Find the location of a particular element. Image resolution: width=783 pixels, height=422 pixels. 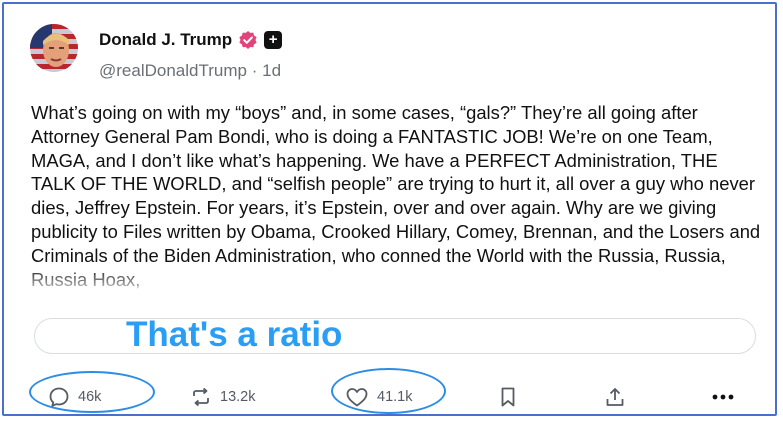

bookmark-button is located at coordinates (508, 397).